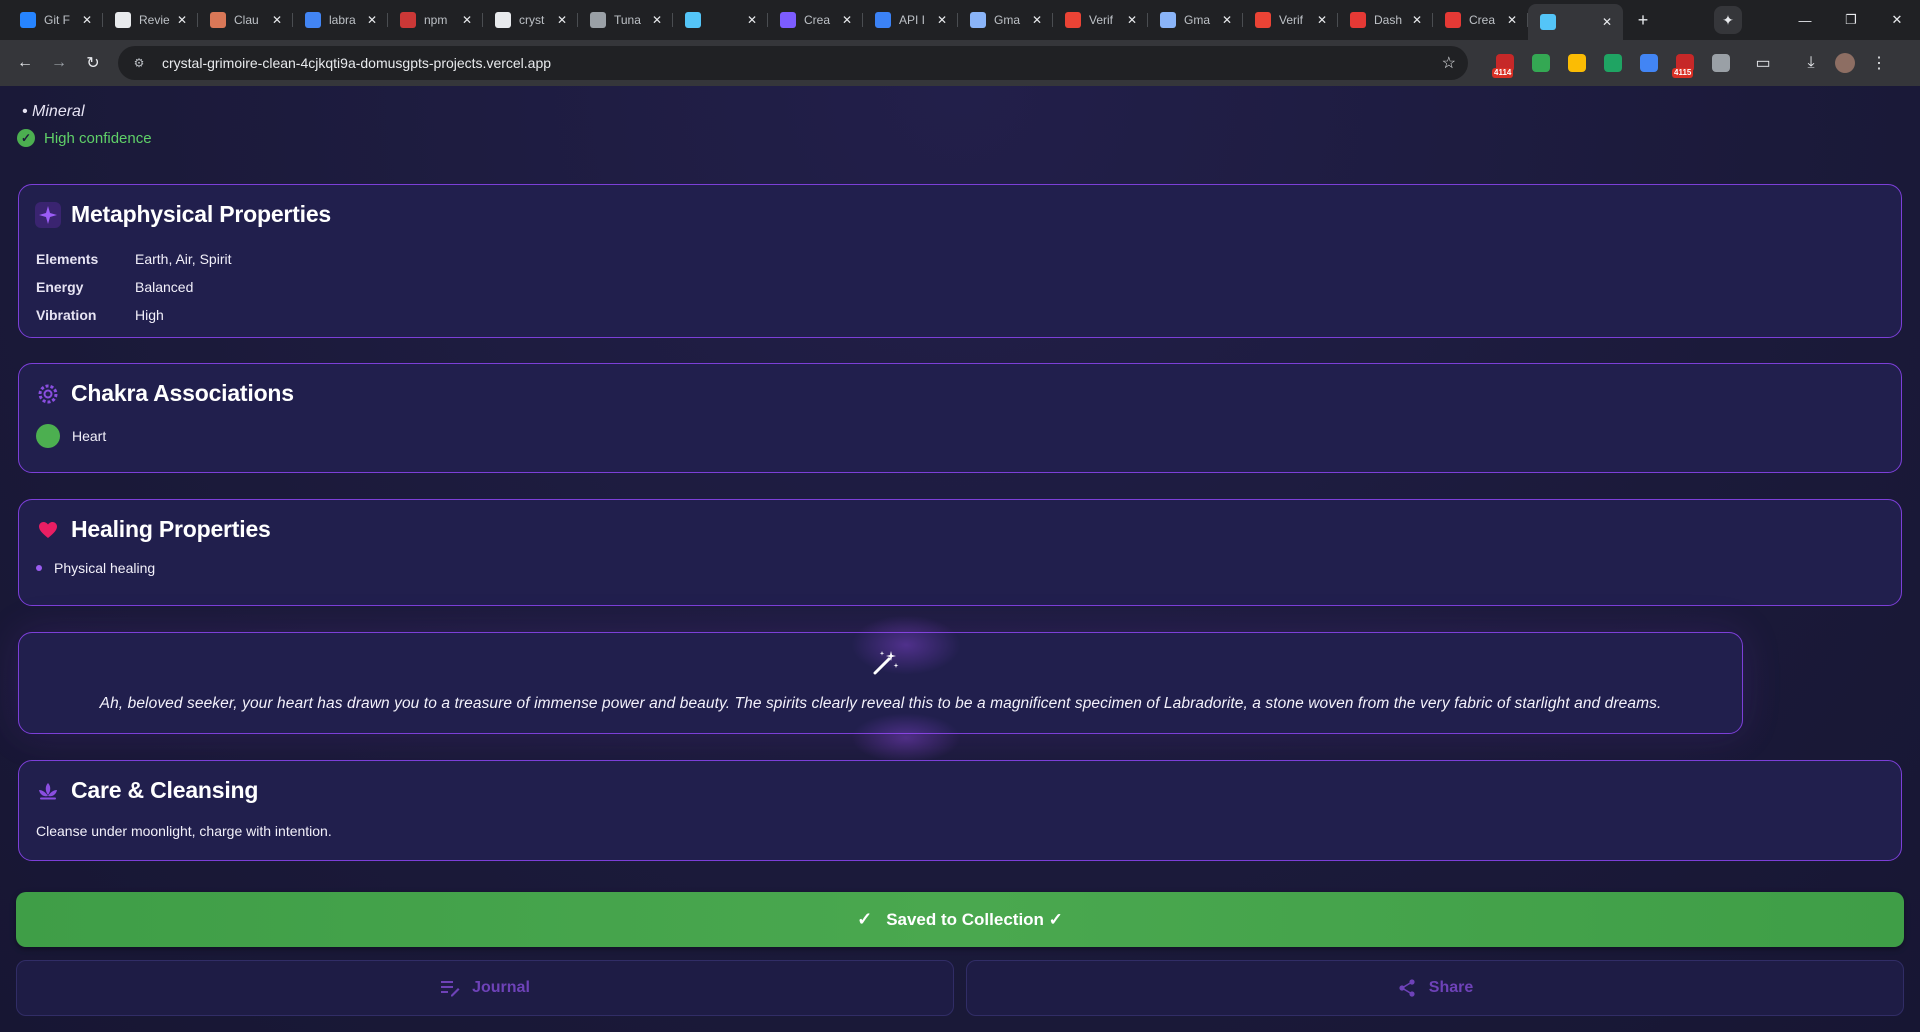  What do you see at coordinates (720, 20) in the screenshot?
I see `browser-tab: ✕` at bounding box center [720, 20].